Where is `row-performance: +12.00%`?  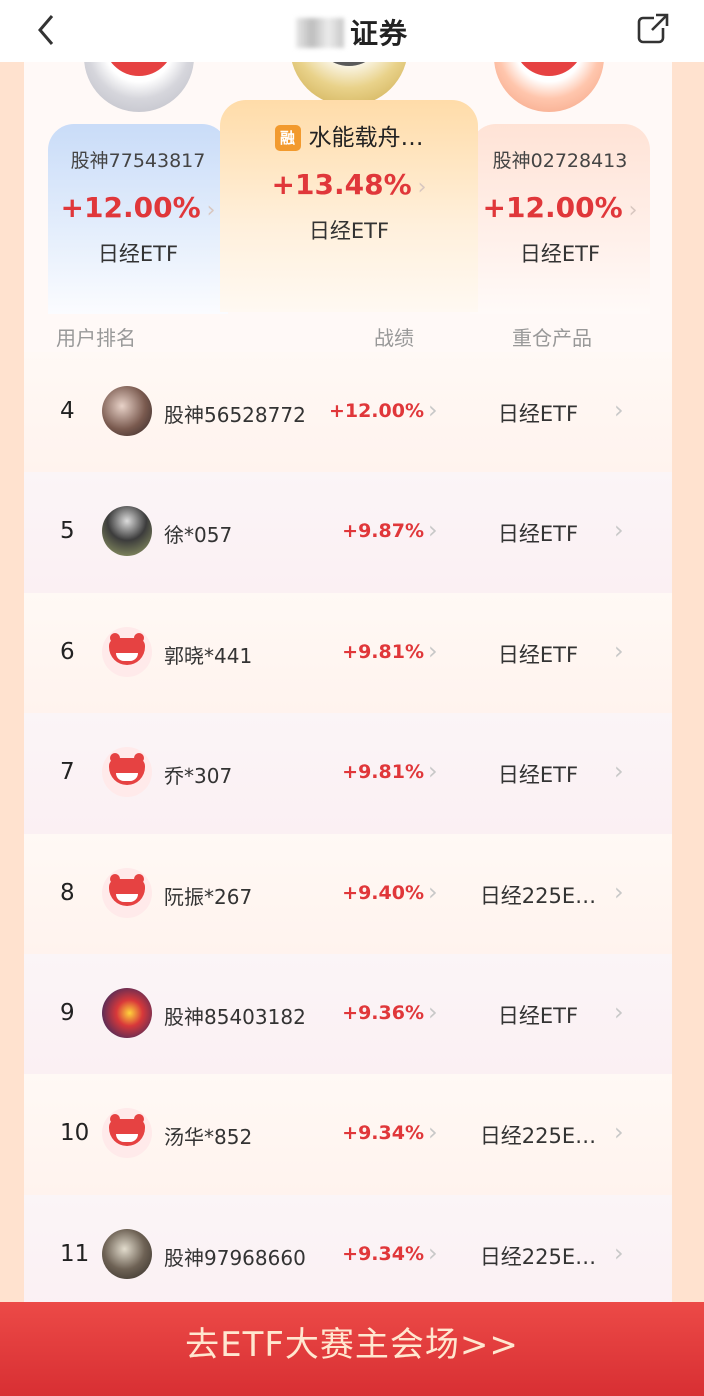
row-performance: +12.00% is located at coordinates (376, 411).